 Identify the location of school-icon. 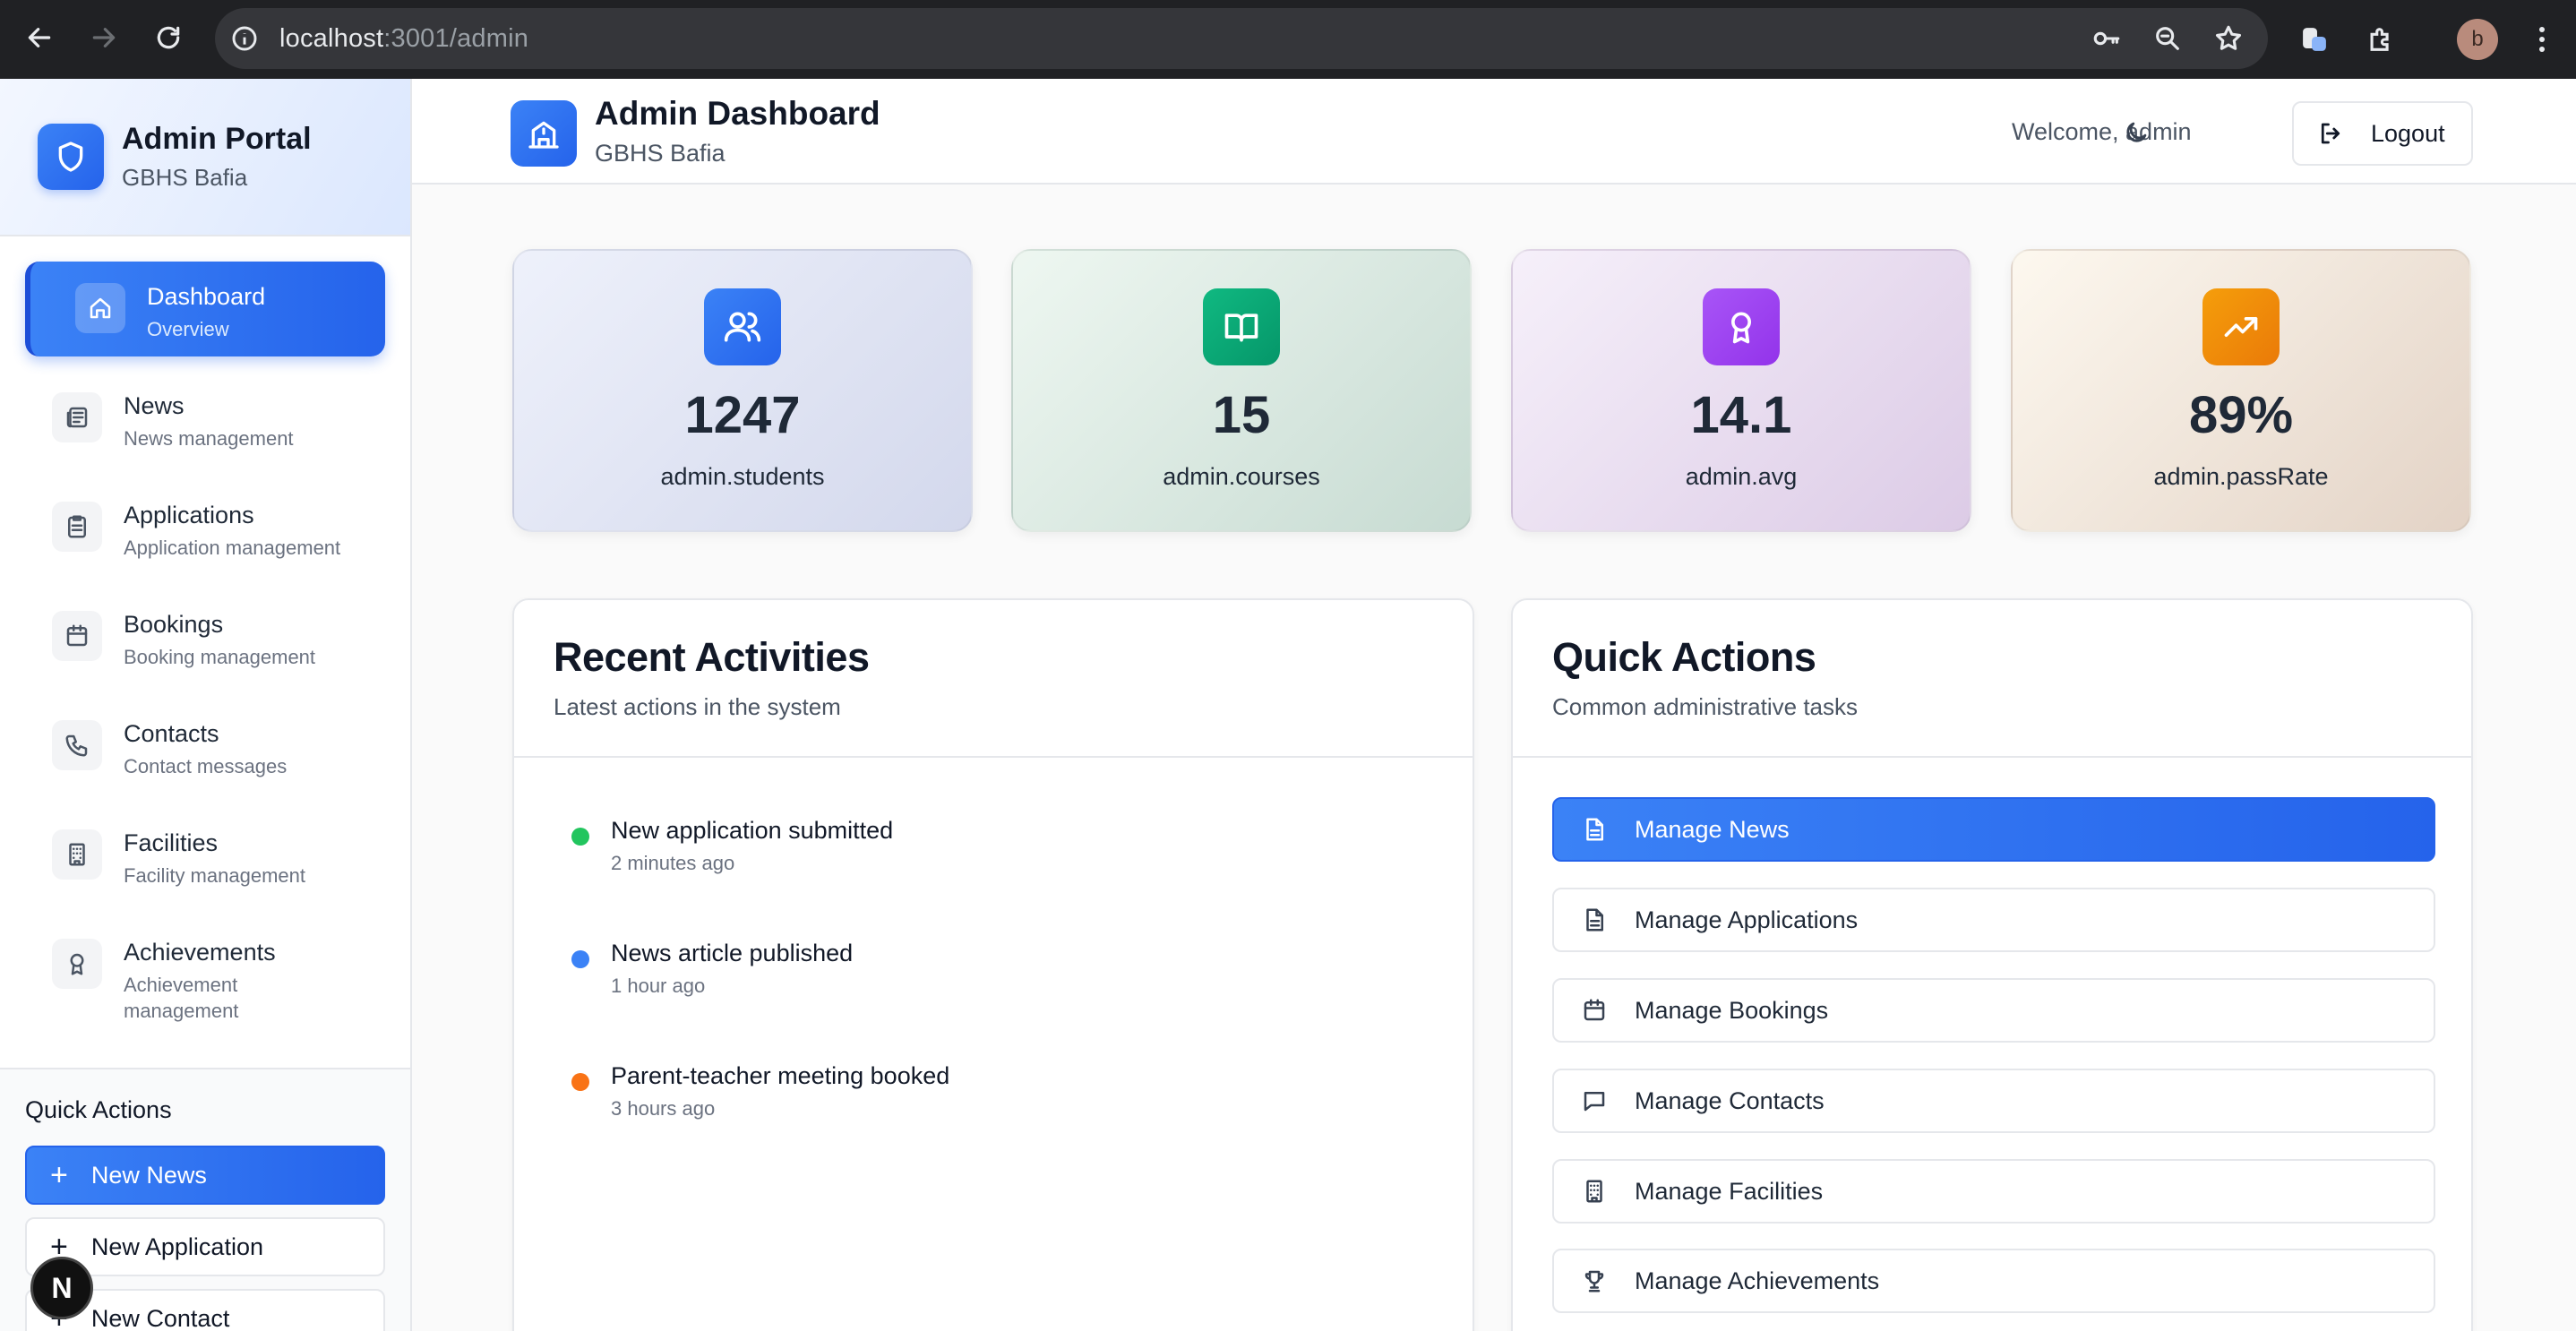
(544, 133).